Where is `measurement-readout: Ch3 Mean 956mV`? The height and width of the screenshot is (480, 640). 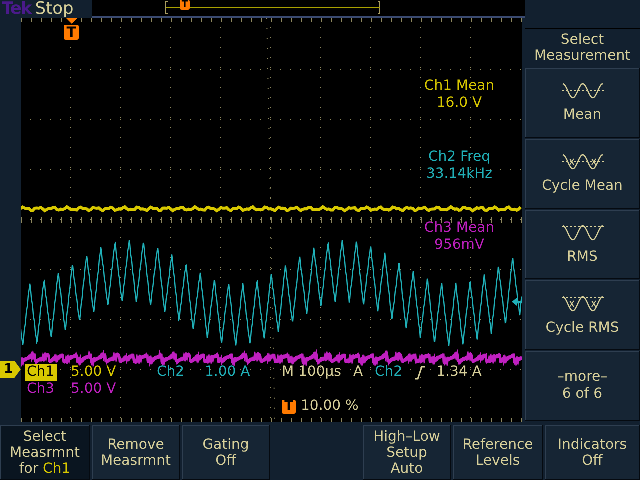 measurement-readout: Ch3 Mean 956mV is located at coordinates (459, 237).